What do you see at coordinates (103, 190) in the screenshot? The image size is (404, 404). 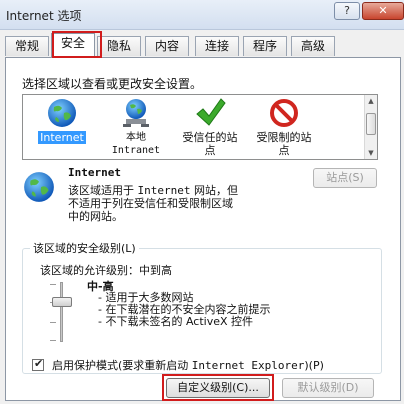 I see `zone-desc-text: 该区域适用于` at bounding box center [103, 190].